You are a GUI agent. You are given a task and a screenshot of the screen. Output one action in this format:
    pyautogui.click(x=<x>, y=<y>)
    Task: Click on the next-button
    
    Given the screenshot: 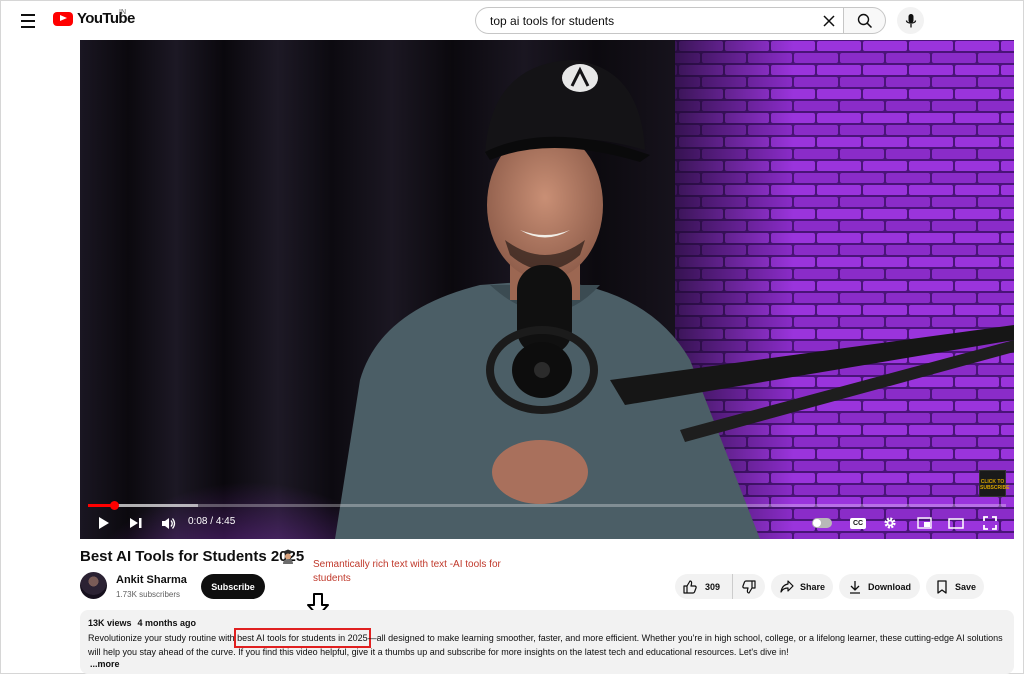 What is the action you would take?
    pyautogui.click(x=136, y=523)
    